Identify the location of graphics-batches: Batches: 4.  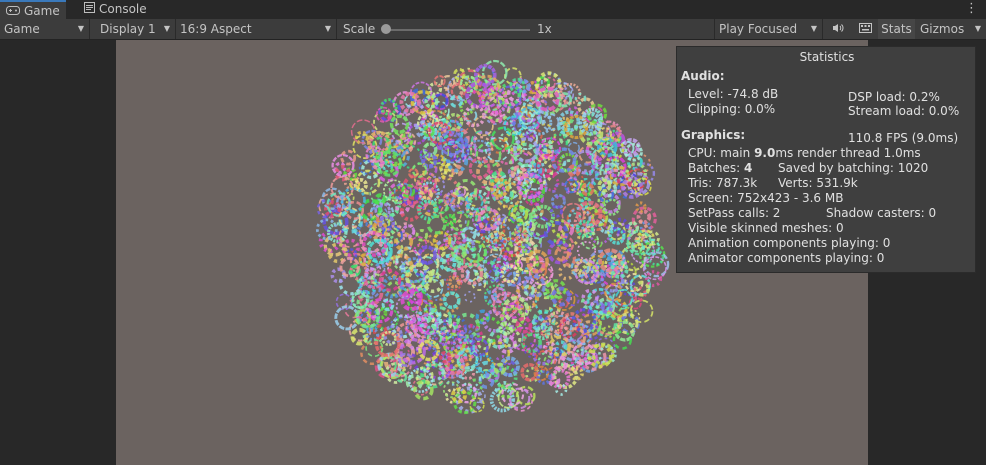
(720, 168).